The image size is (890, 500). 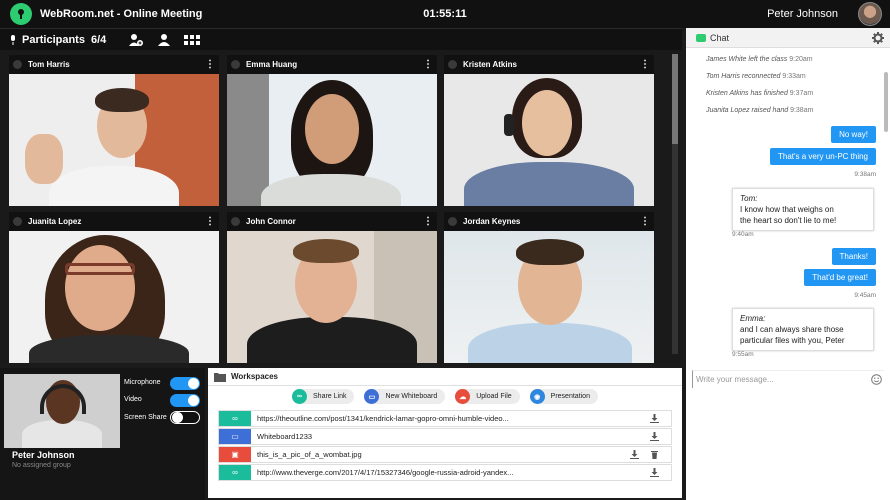 I want to click on share-link-button: ∞ Share Link, so click(x=323, y=396).